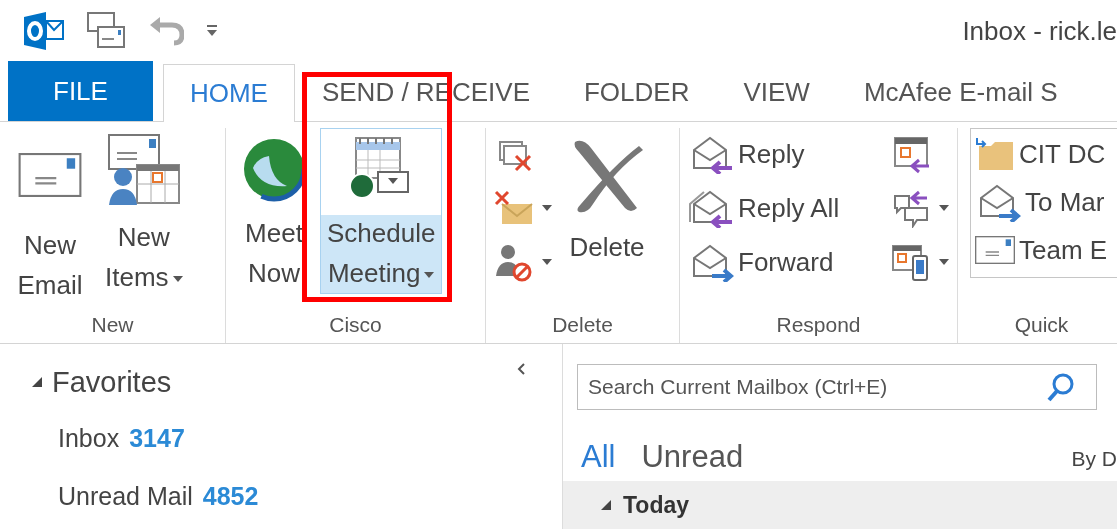 The height and width of the screenshot is (531, 1117). I want to click on search-field: Search Current Mailbox (Ctrl+E), so click(837, 387).